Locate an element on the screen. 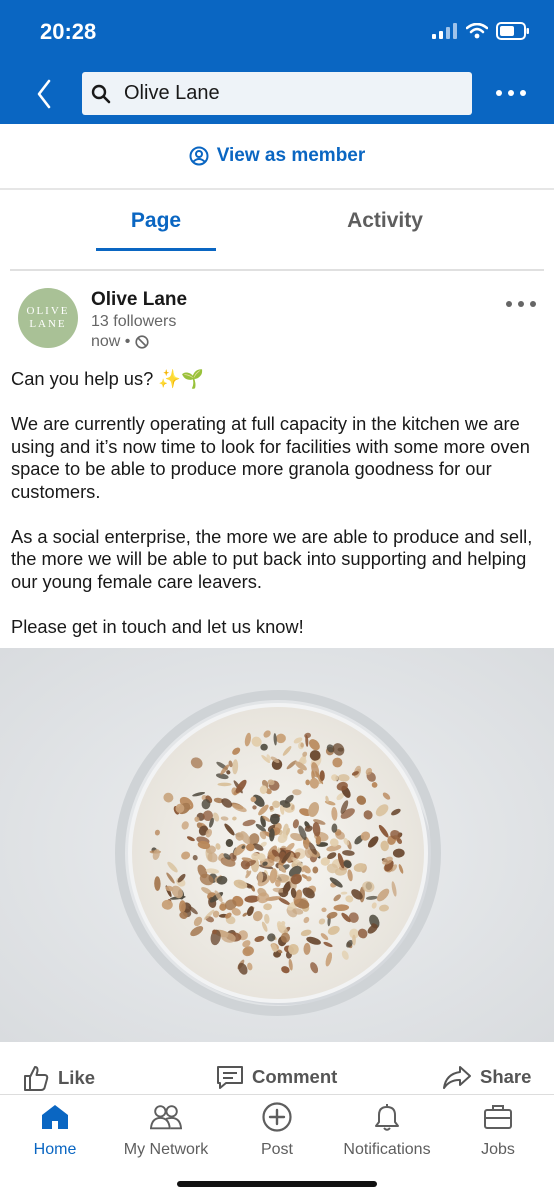 The height and width of the screenshot is (1201, 554). member-eye-icon is located at coordinates (199, 156).